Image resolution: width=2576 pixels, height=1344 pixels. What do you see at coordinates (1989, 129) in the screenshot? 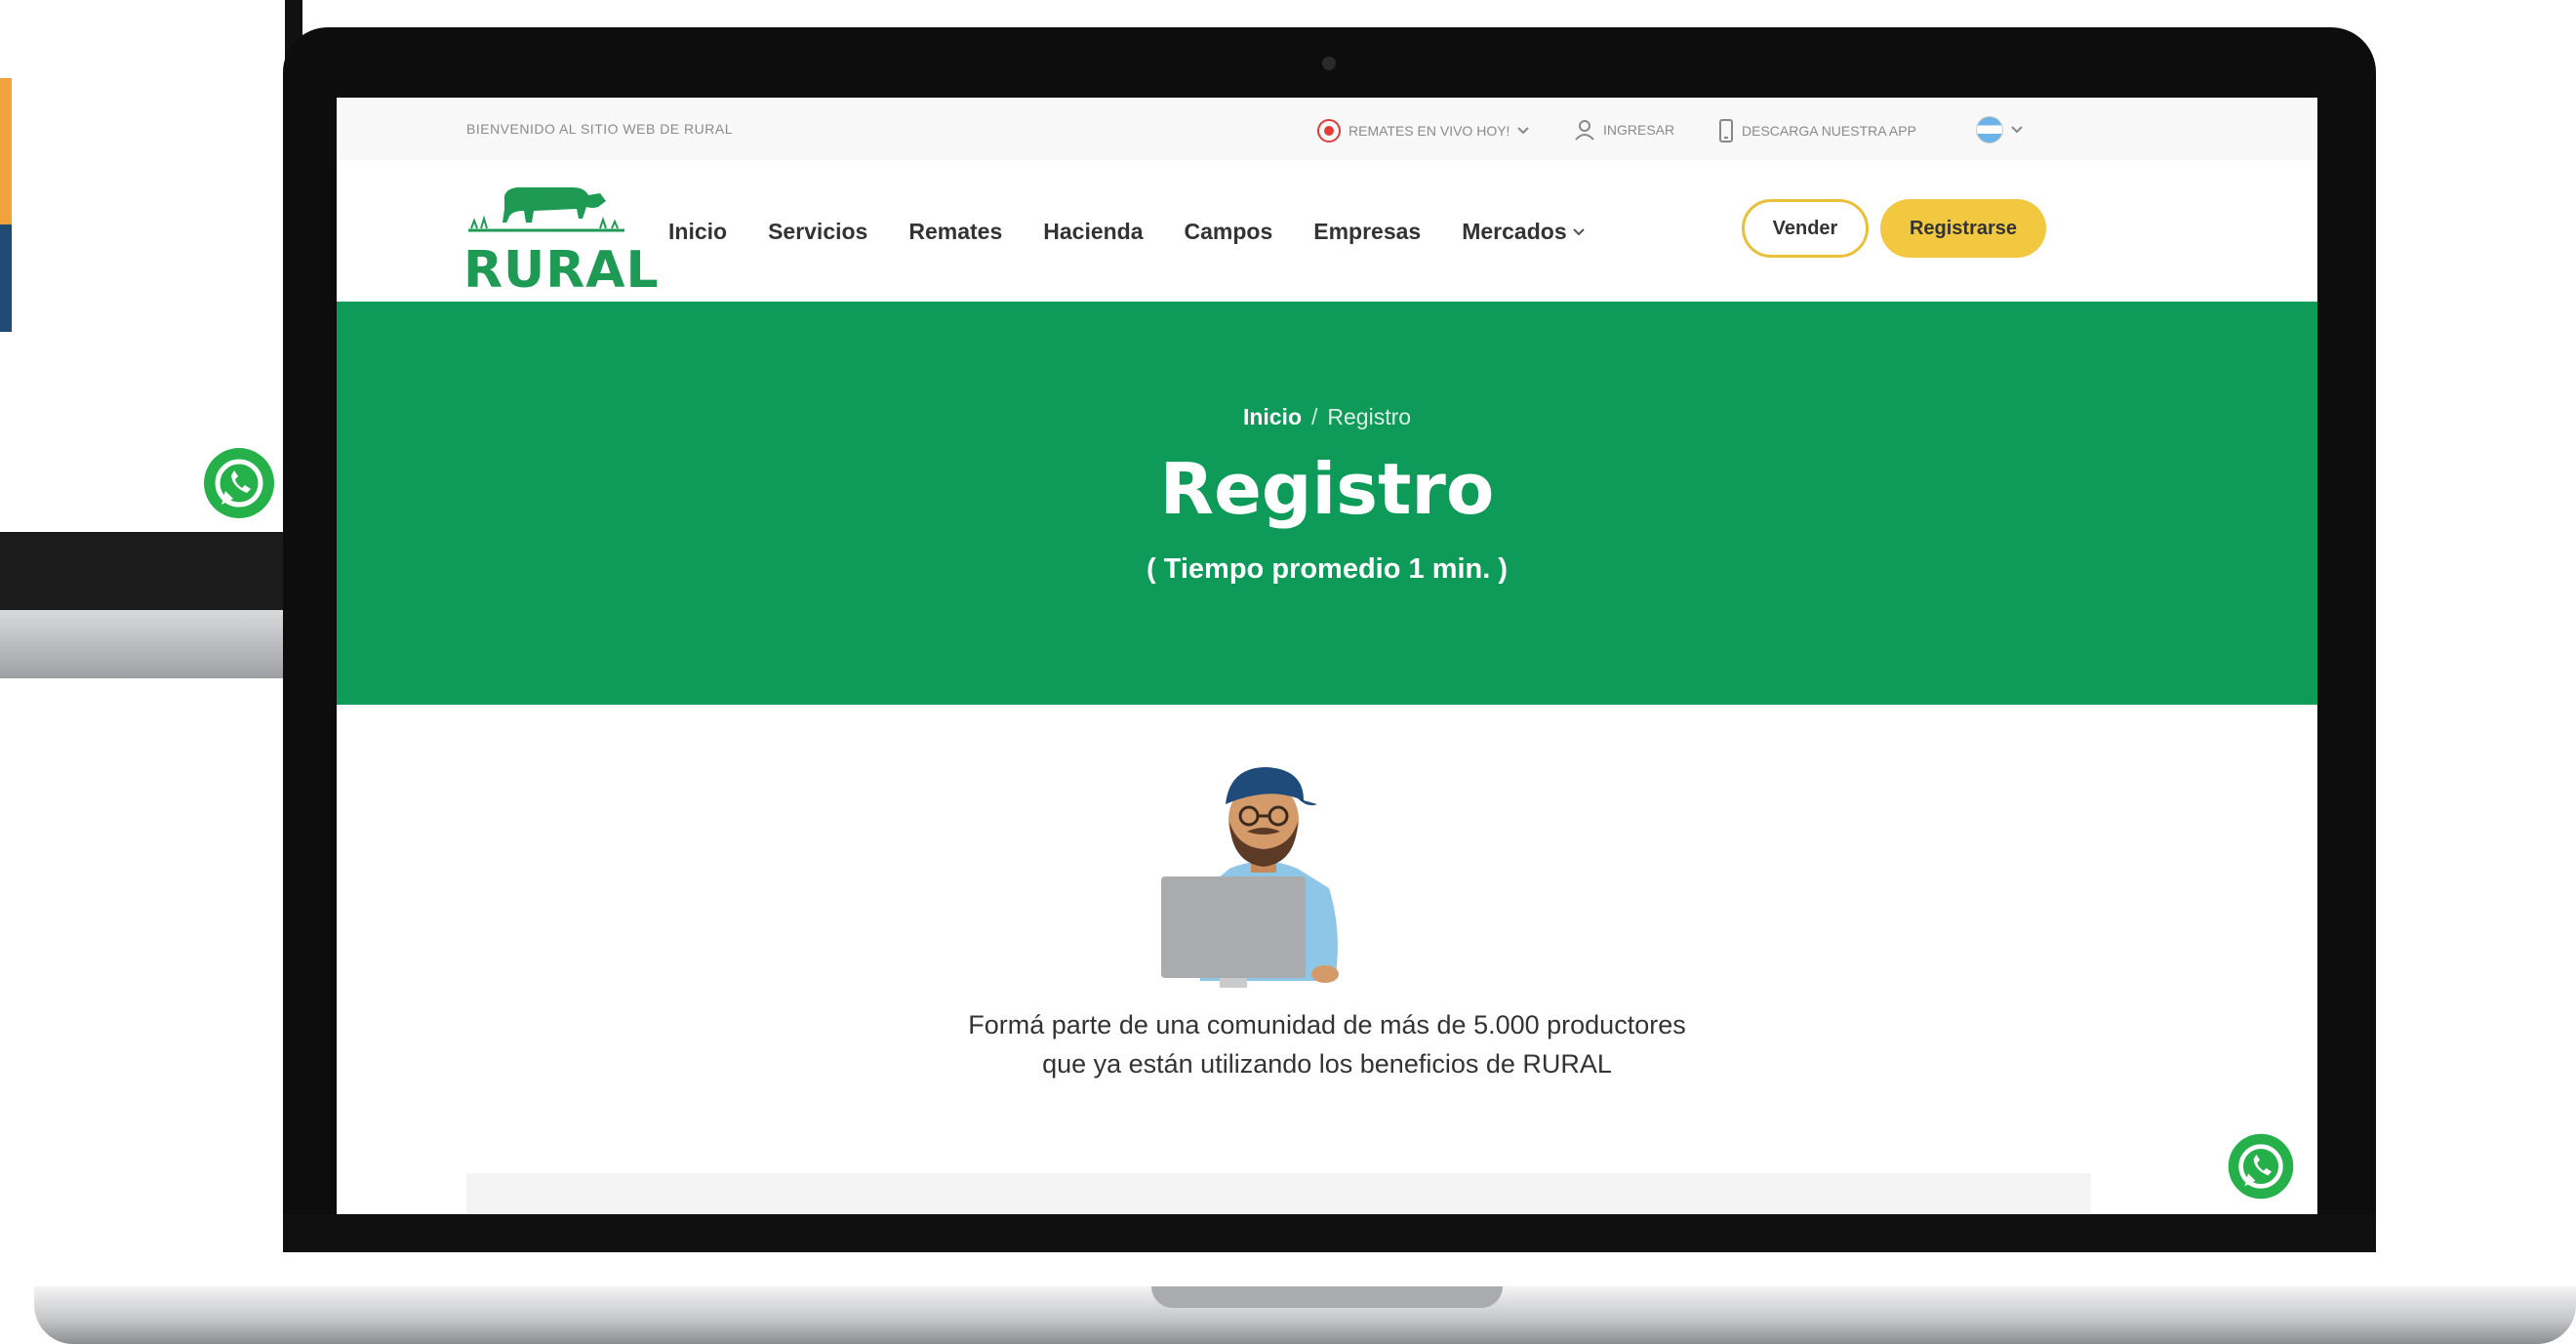
I see `argentina-flag-icon` at bounding box center [1989, 129].